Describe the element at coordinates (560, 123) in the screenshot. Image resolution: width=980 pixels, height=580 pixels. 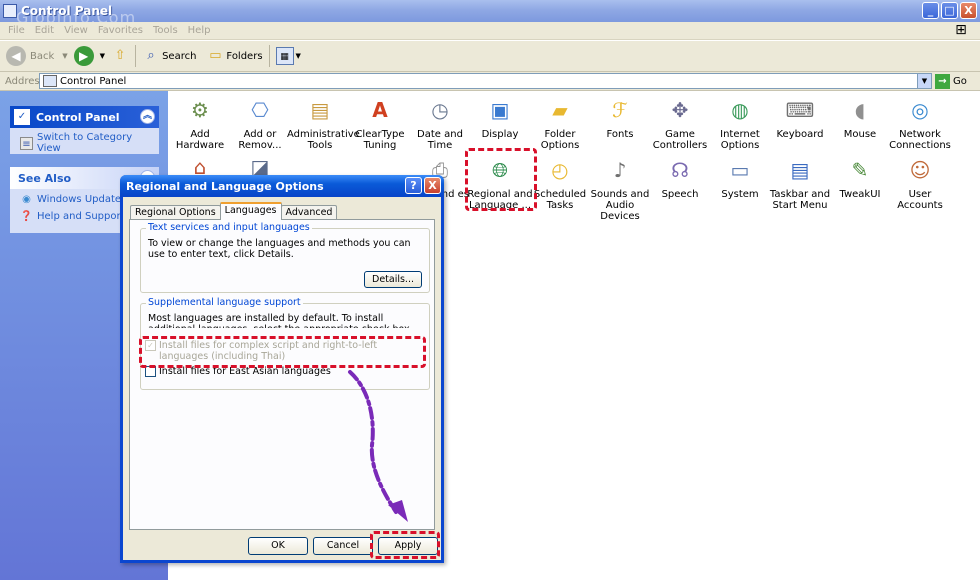
I see `folder-options-item: ▰ Folder Options` at that location.